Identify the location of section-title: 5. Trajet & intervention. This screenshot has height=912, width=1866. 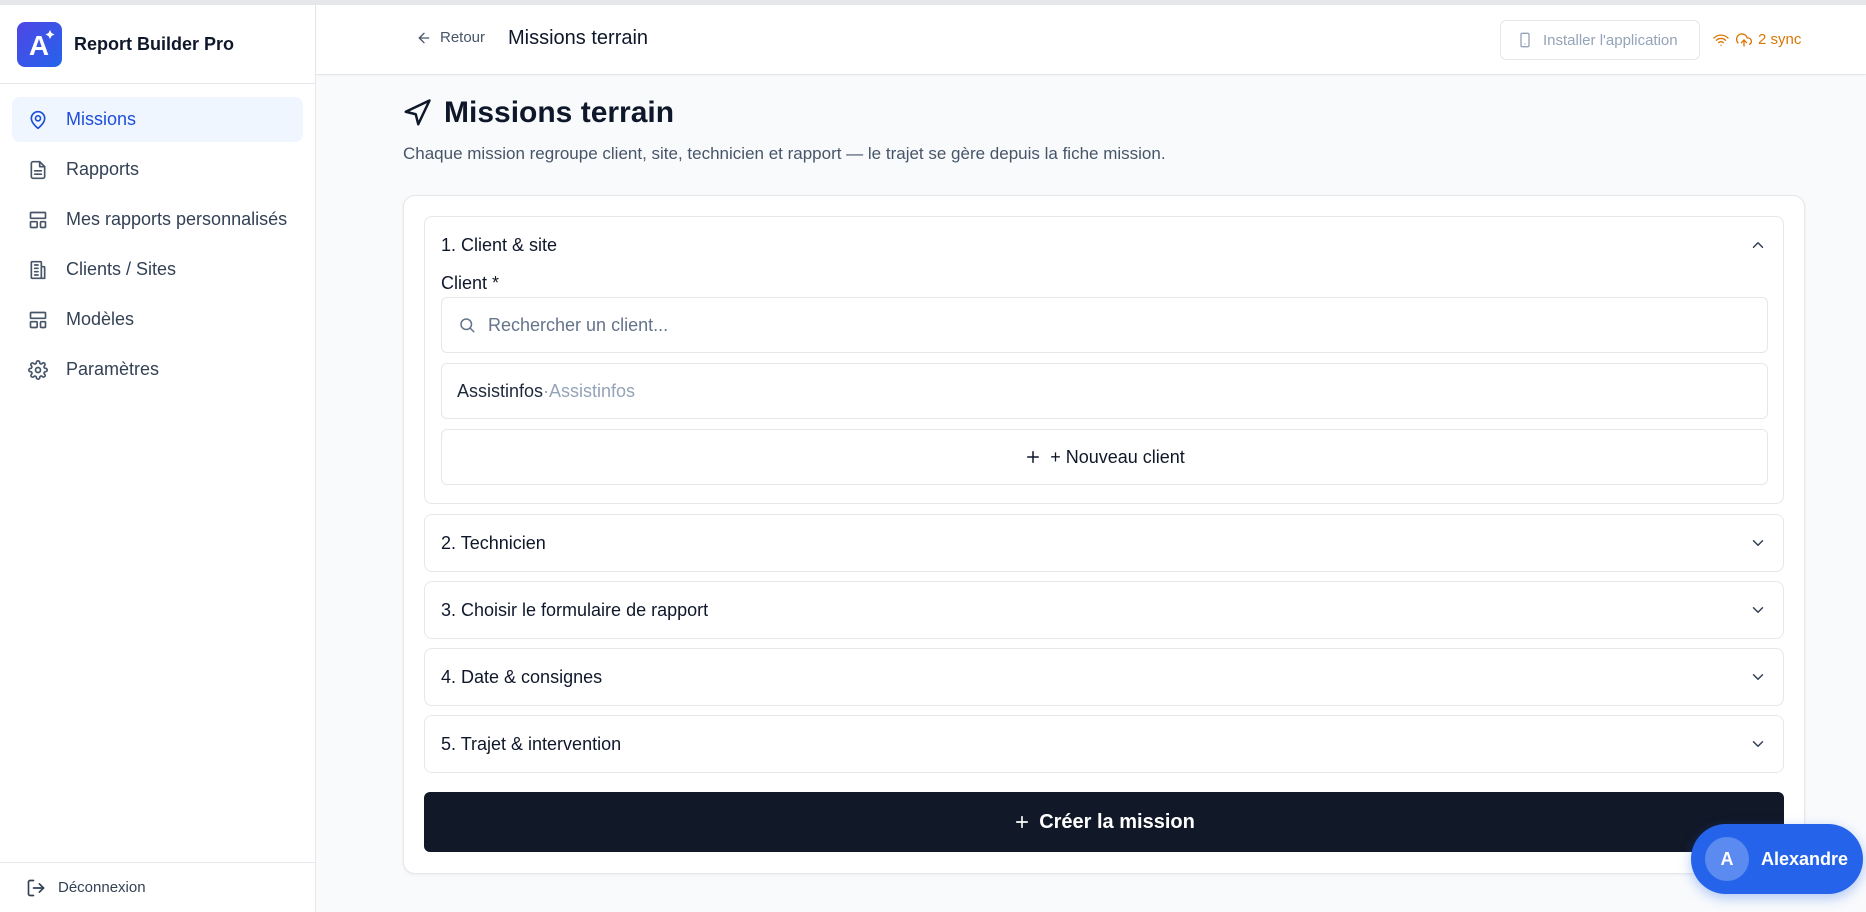
(531, 743).